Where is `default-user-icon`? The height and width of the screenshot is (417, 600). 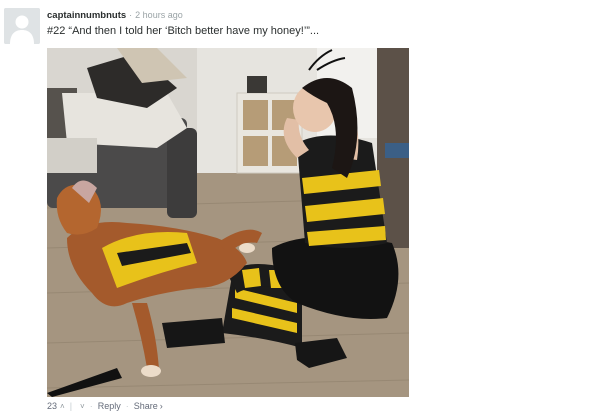
default-user-icon is located at coordinates (22, 26).